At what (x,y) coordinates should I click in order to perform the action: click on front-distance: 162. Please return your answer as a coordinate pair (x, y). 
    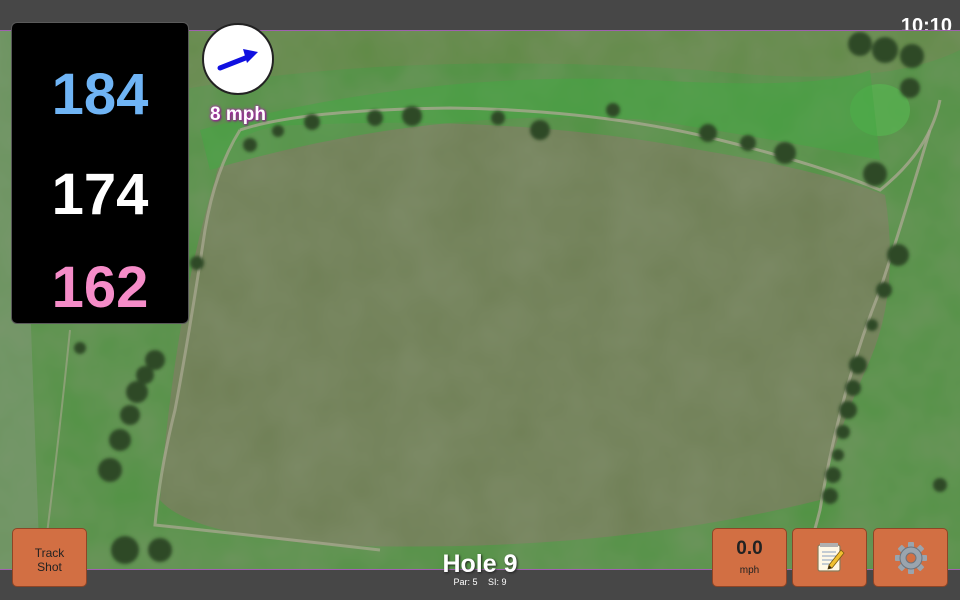
    Looking at the image, I should click on (100, 287).